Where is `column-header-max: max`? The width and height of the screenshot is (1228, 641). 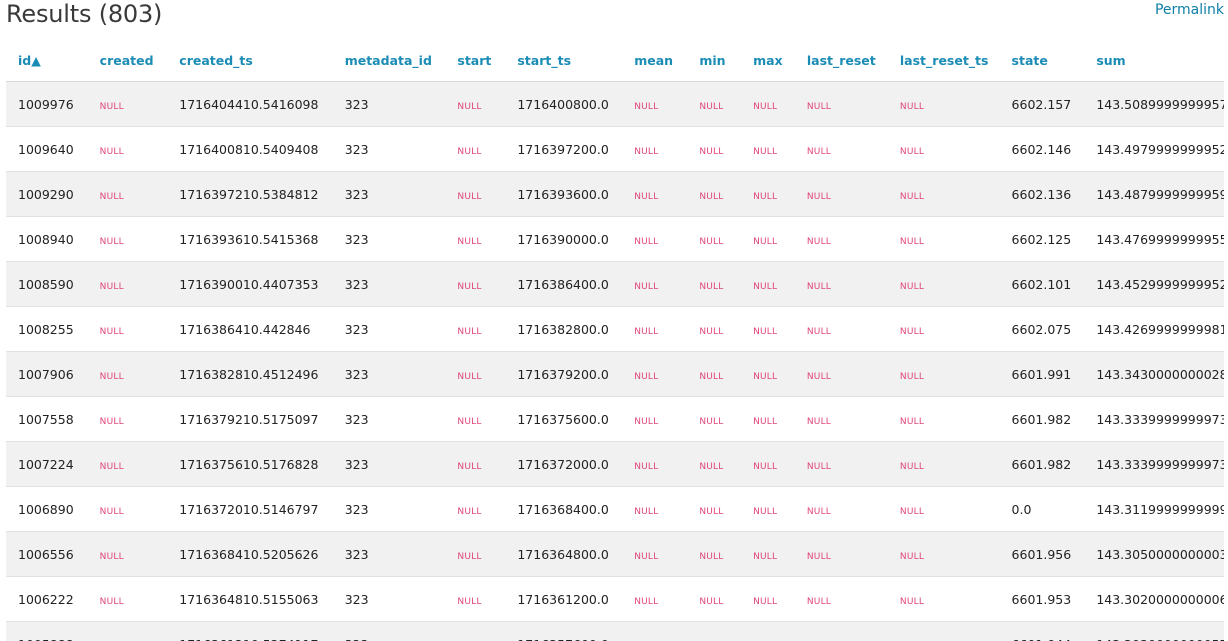
column-header-max: max is located at coordinates (768, 60).